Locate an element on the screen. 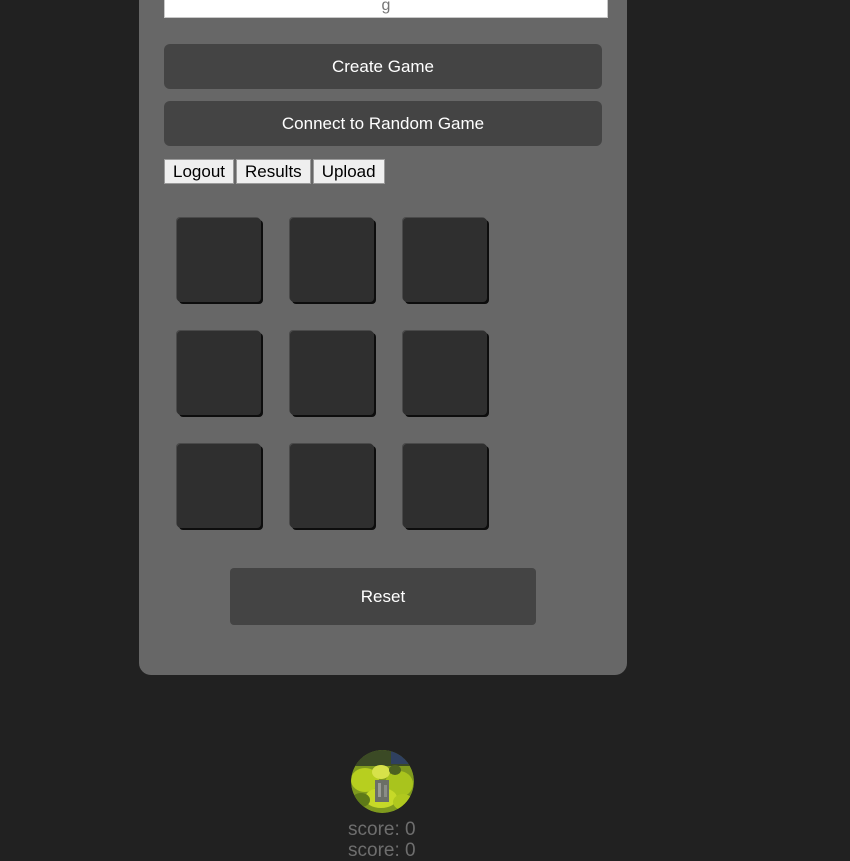 Image resolution: width=850 pixels, height=861 pixels. connect-random-game-button: Connect to Random Game is located at coordinates (383, 123).